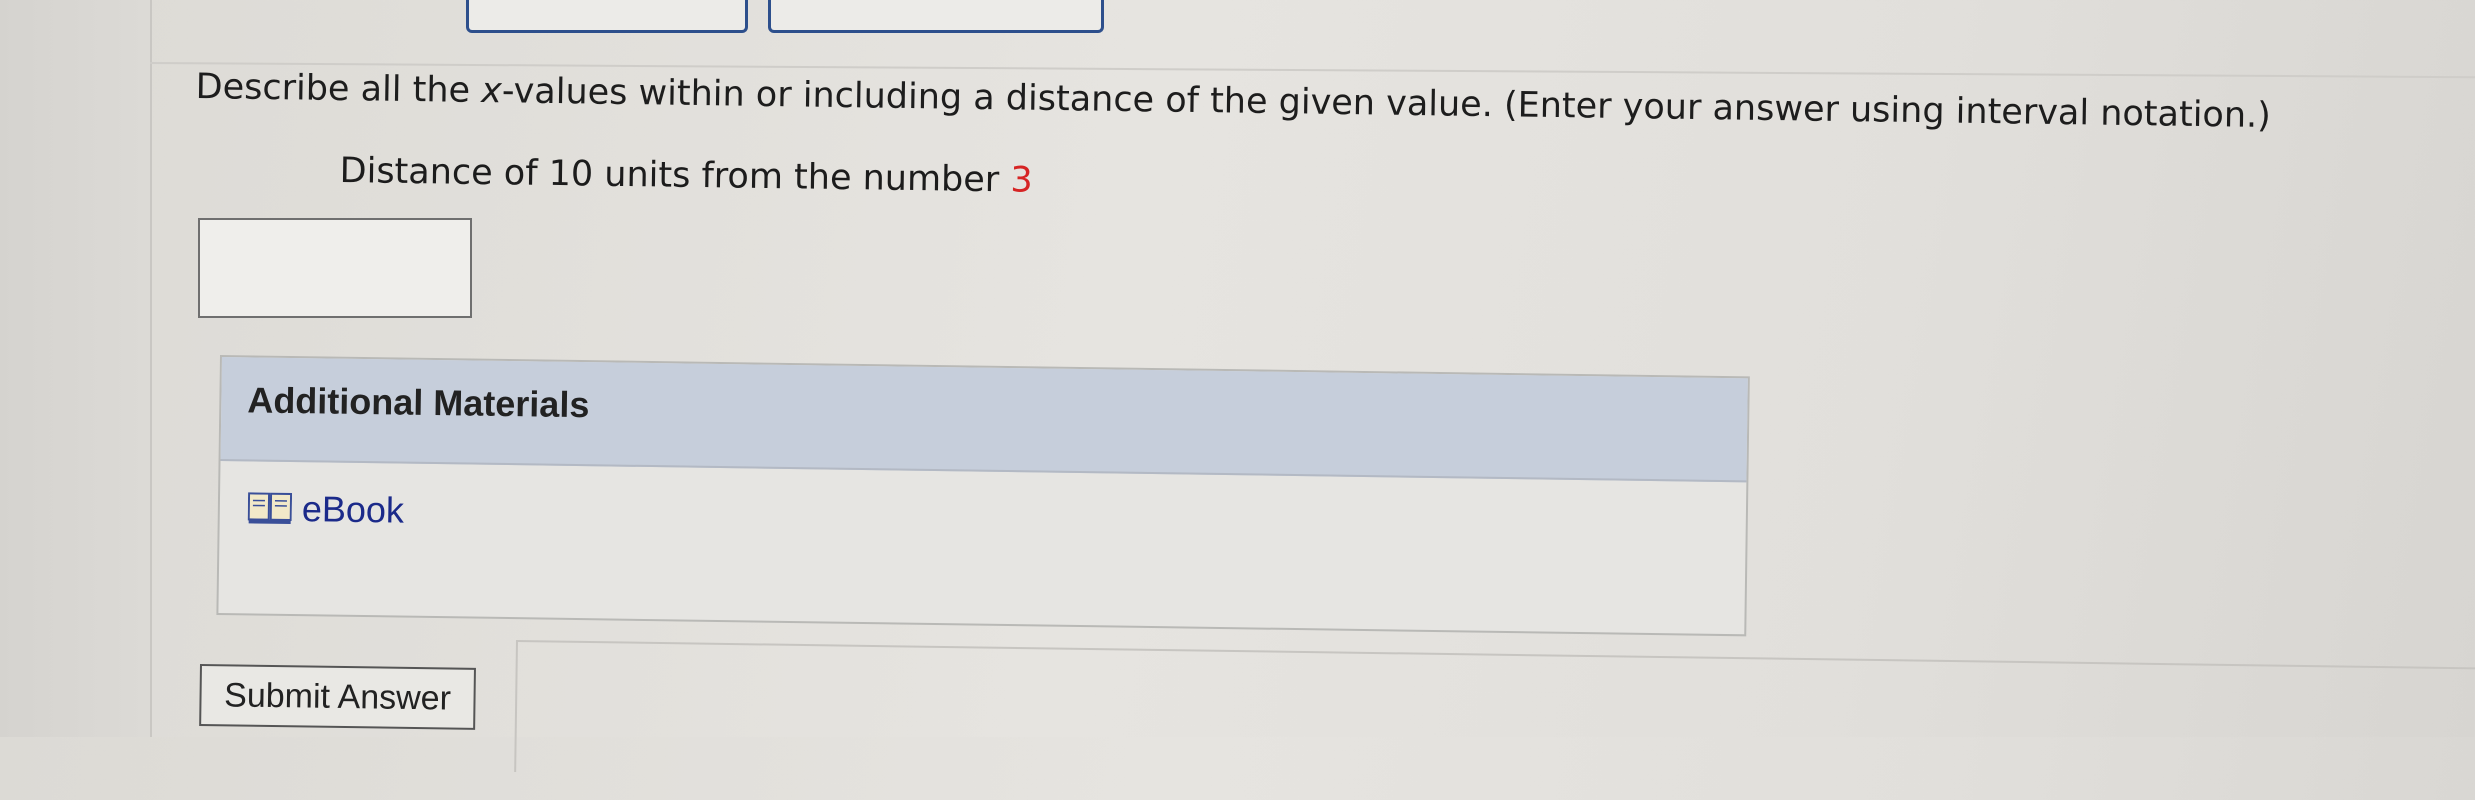  What do you see at coordinates (335, 268) in the screenshot?
I see `answer-input` at bounding box center [335, 268].